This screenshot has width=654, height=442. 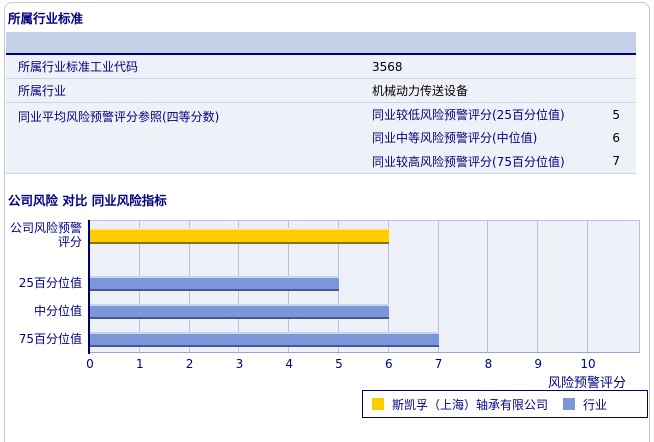 I want to click on subrow-value-high: 7, so click(x=616, y=161).